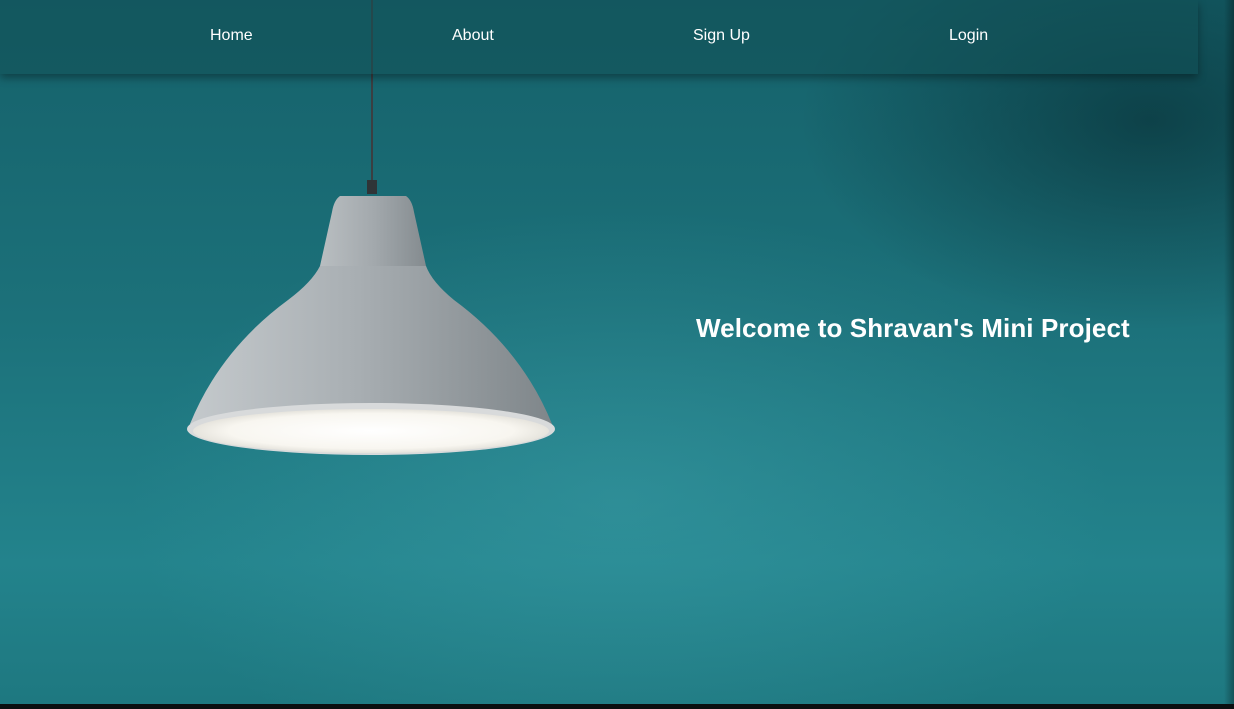 The width and height of the screenshot is (1234, 709). I want to click on nav-link-home: Home, so click(231, 36).